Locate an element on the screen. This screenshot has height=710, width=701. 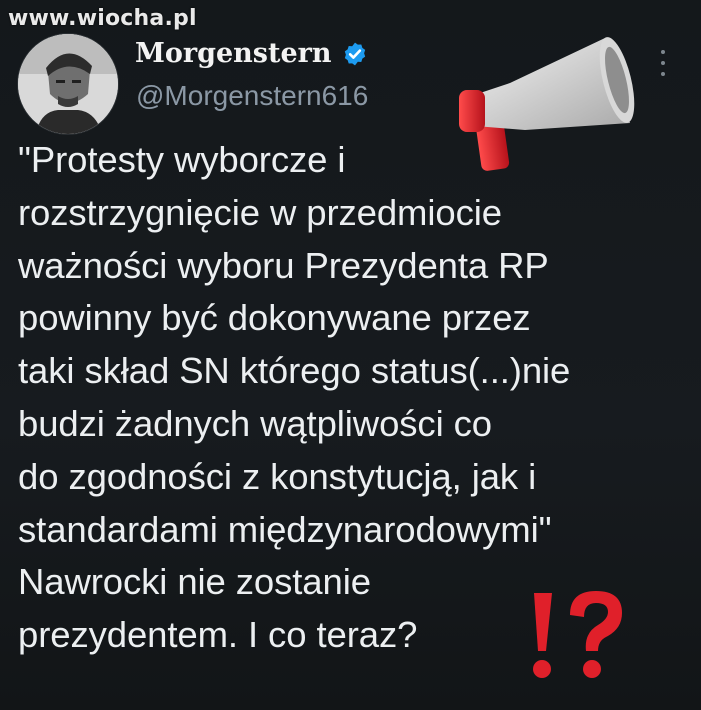
display-name-text: Morgenstern is located at coordinates (233, 53).